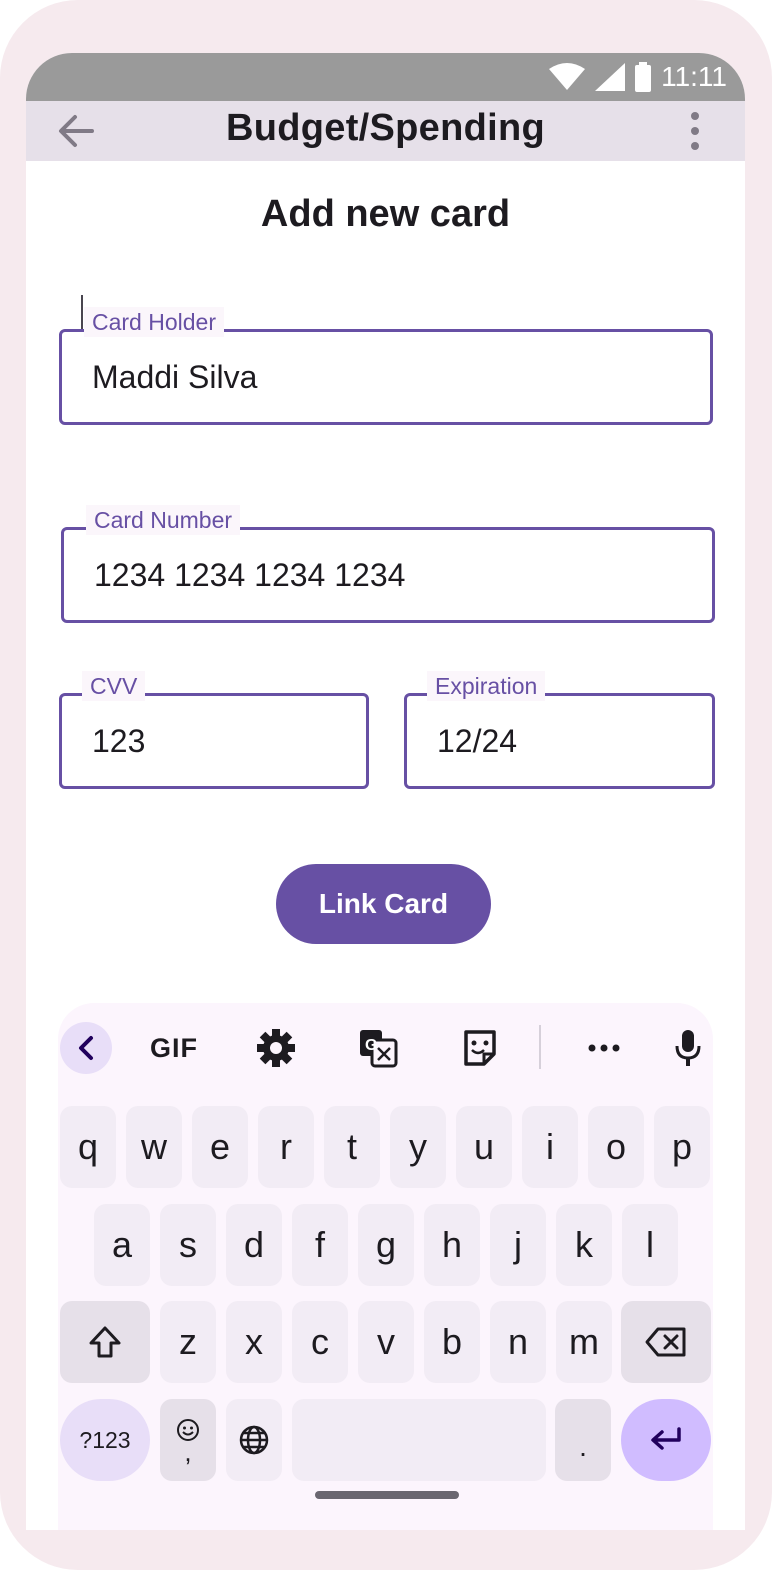 Image resolution: width=772 pixels, height=1570 pixels. I want to click on key-label: c, so click(320, 1341).